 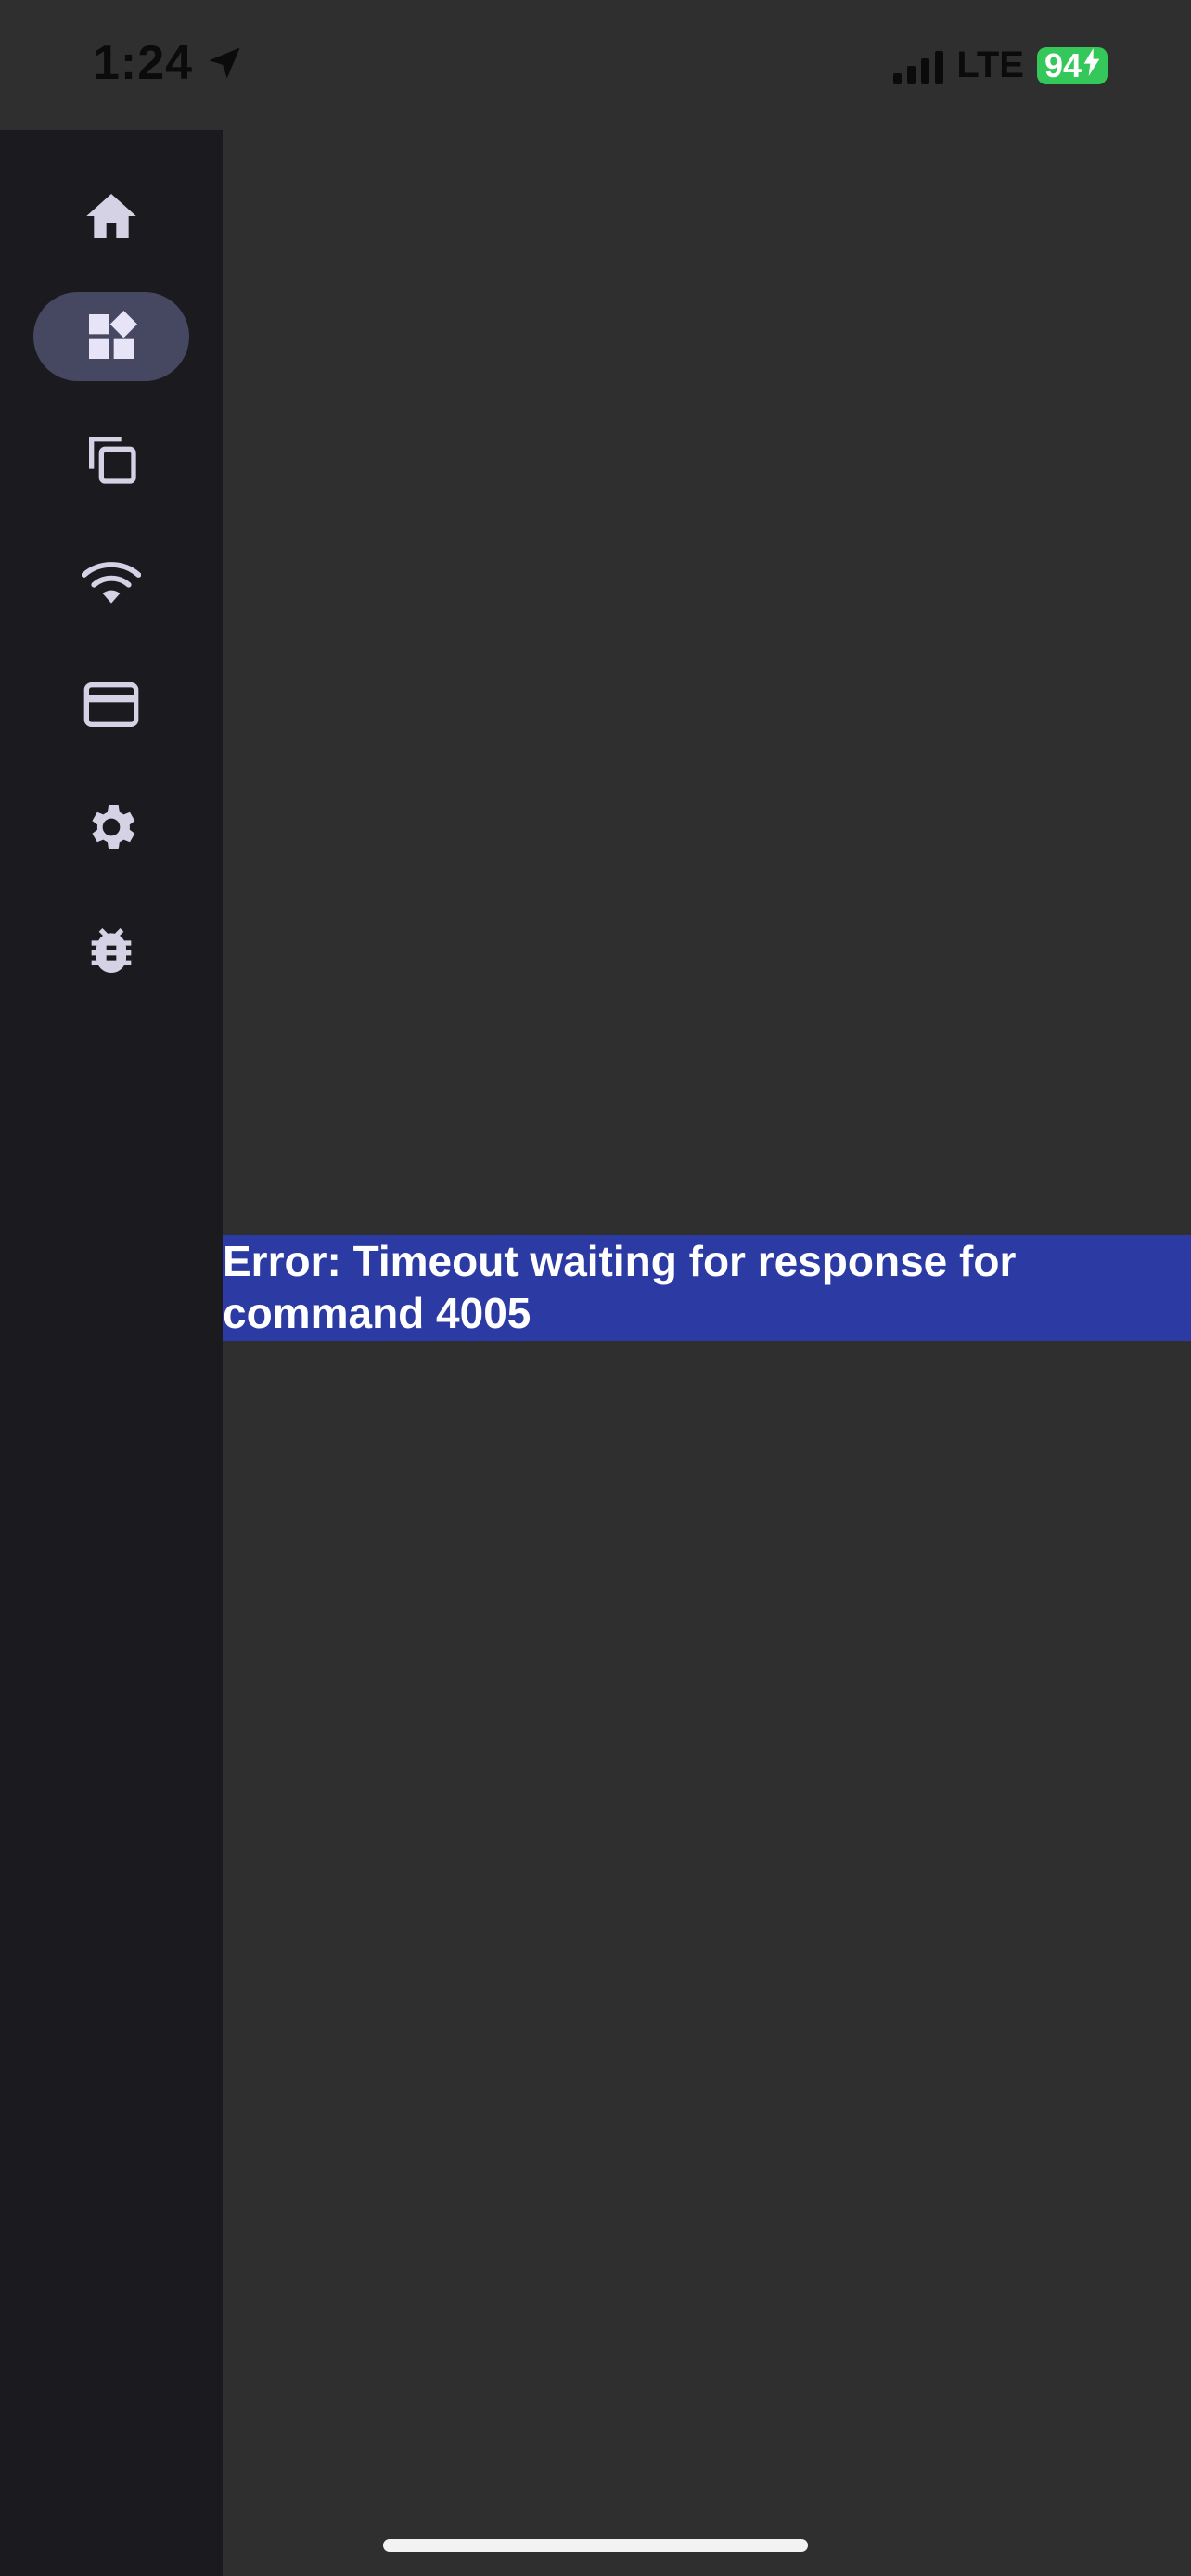 I want to click on sidebar-item-debug, so click(x=111, y=950).